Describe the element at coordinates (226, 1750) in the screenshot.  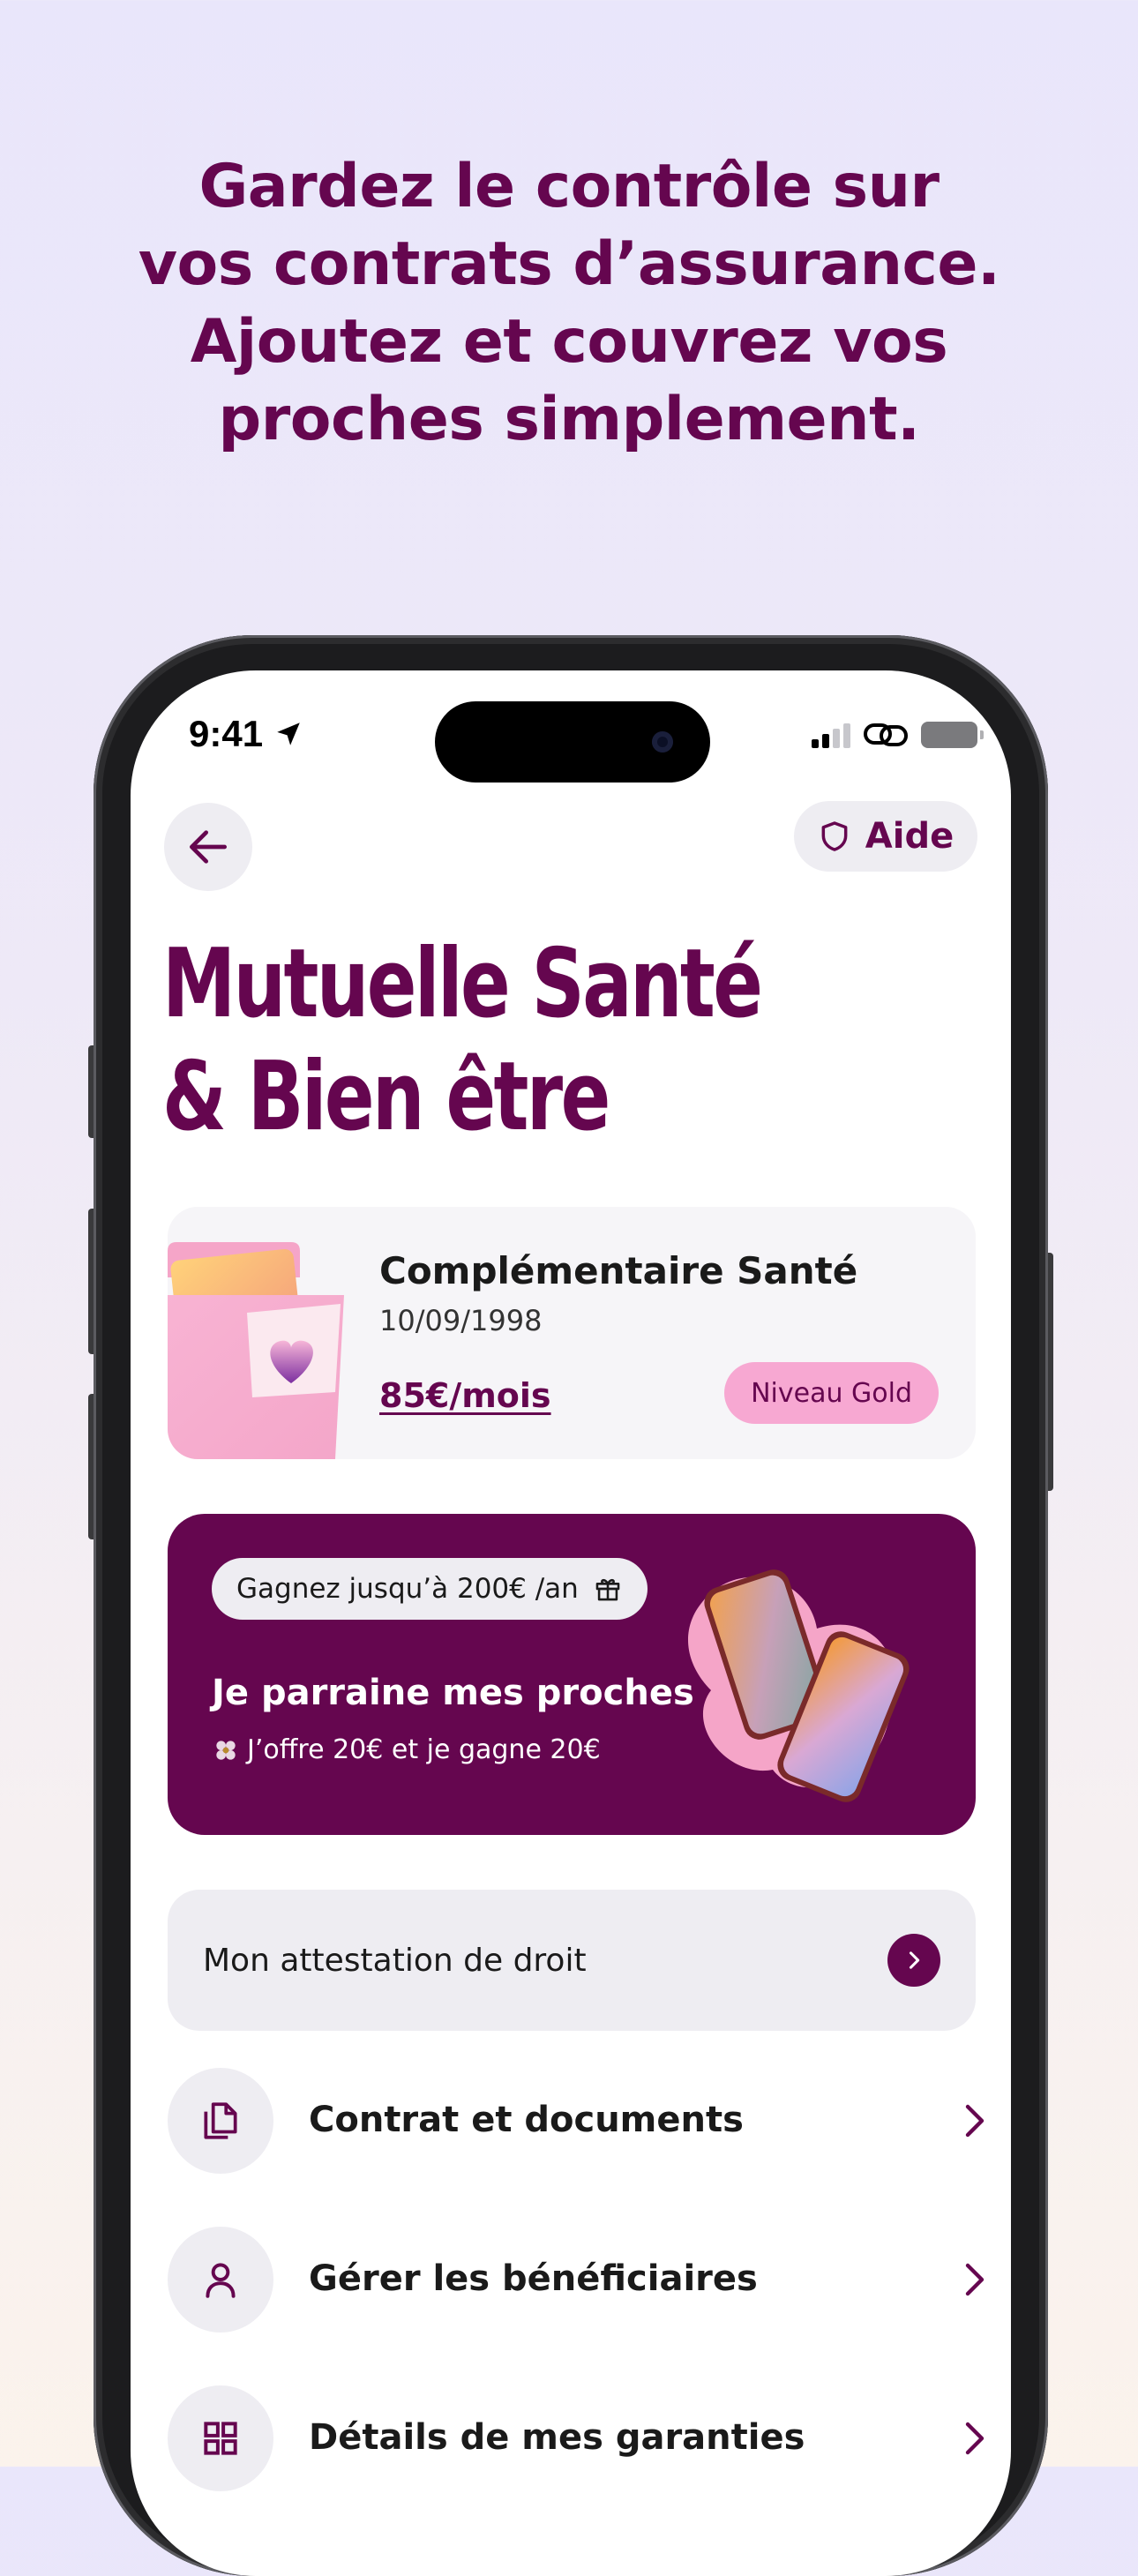
I see `flower-icon` at that location.